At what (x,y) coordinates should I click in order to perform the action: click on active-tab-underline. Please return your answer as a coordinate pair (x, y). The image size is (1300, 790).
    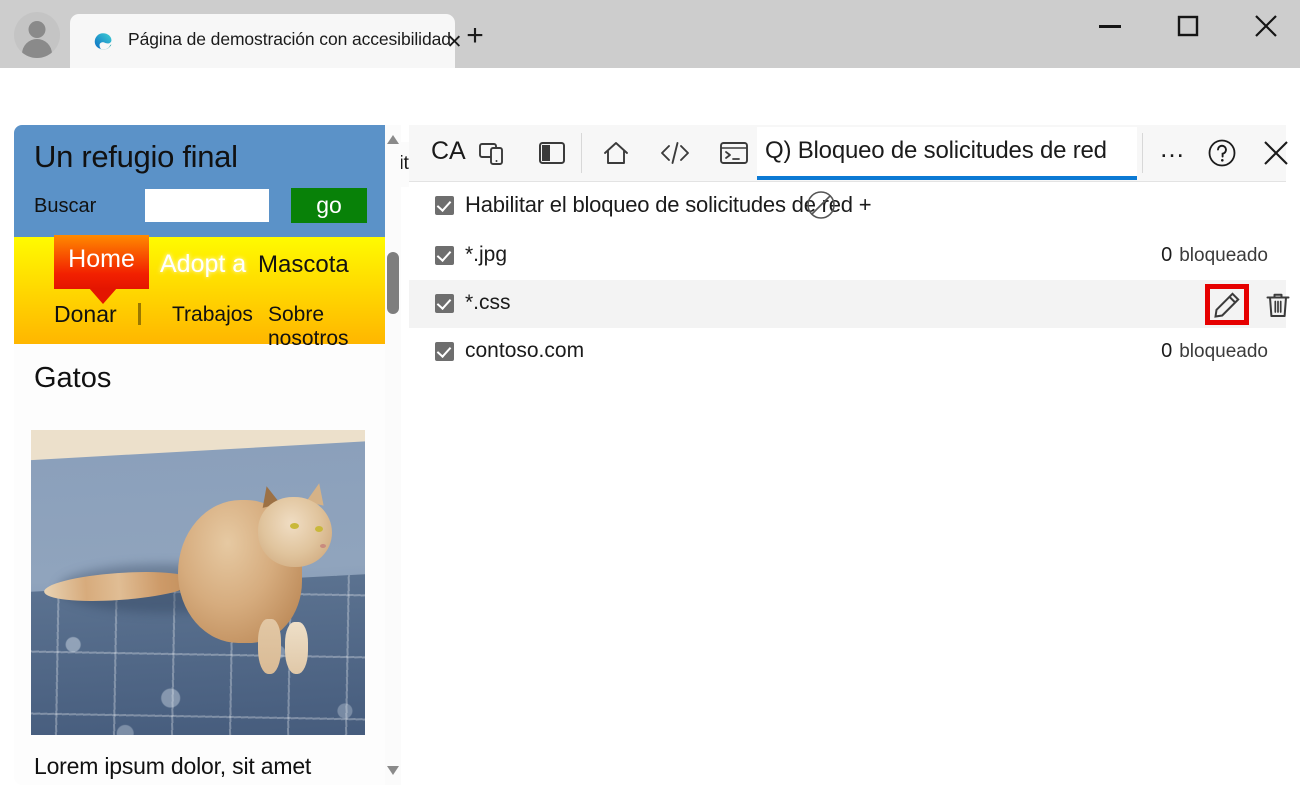
    Looking at the image, I should click on (947, 178).